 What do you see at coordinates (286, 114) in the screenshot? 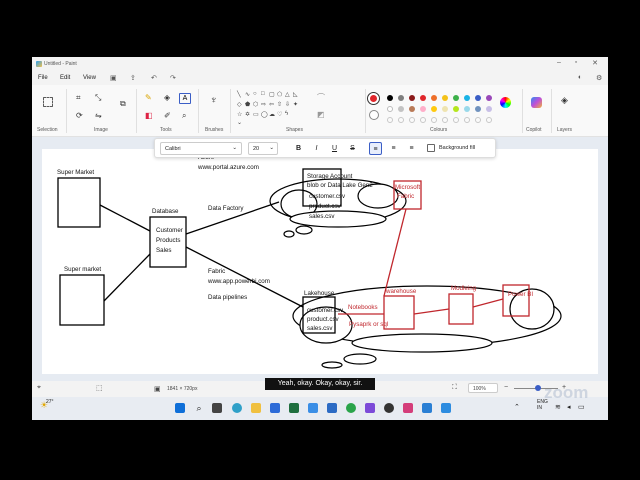
I see `lightning-shape-icon: ϟ` at bounding box center [286, 114].